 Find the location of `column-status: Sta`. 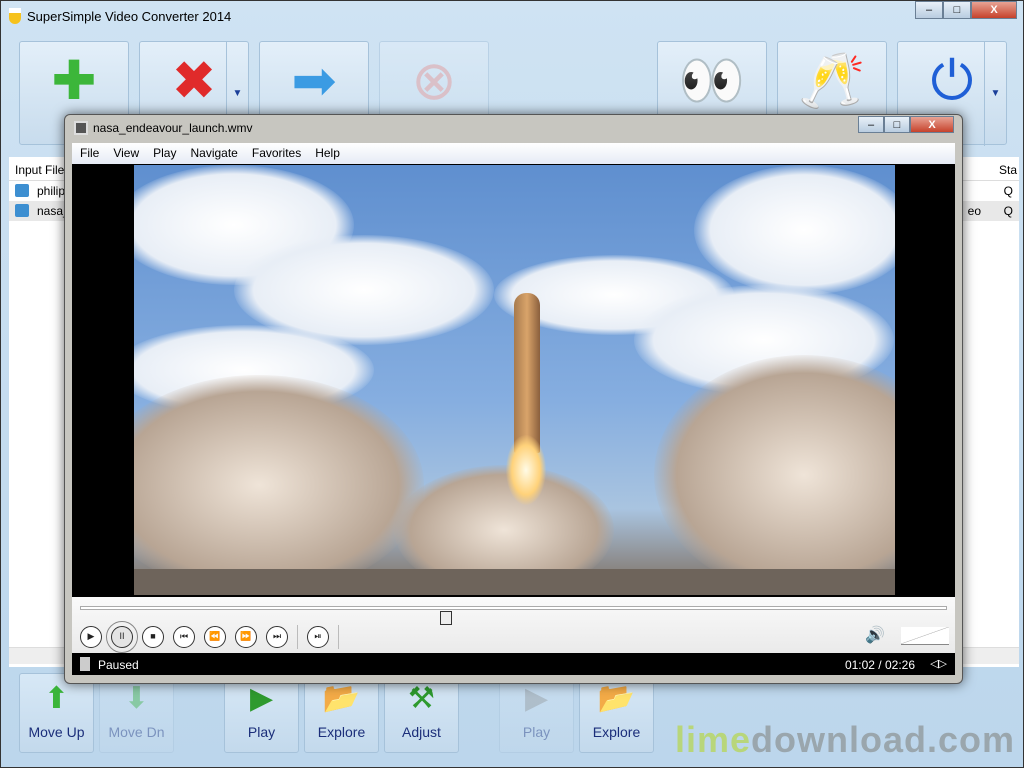

column-status: Sta is located at coordinates (1008, 170).